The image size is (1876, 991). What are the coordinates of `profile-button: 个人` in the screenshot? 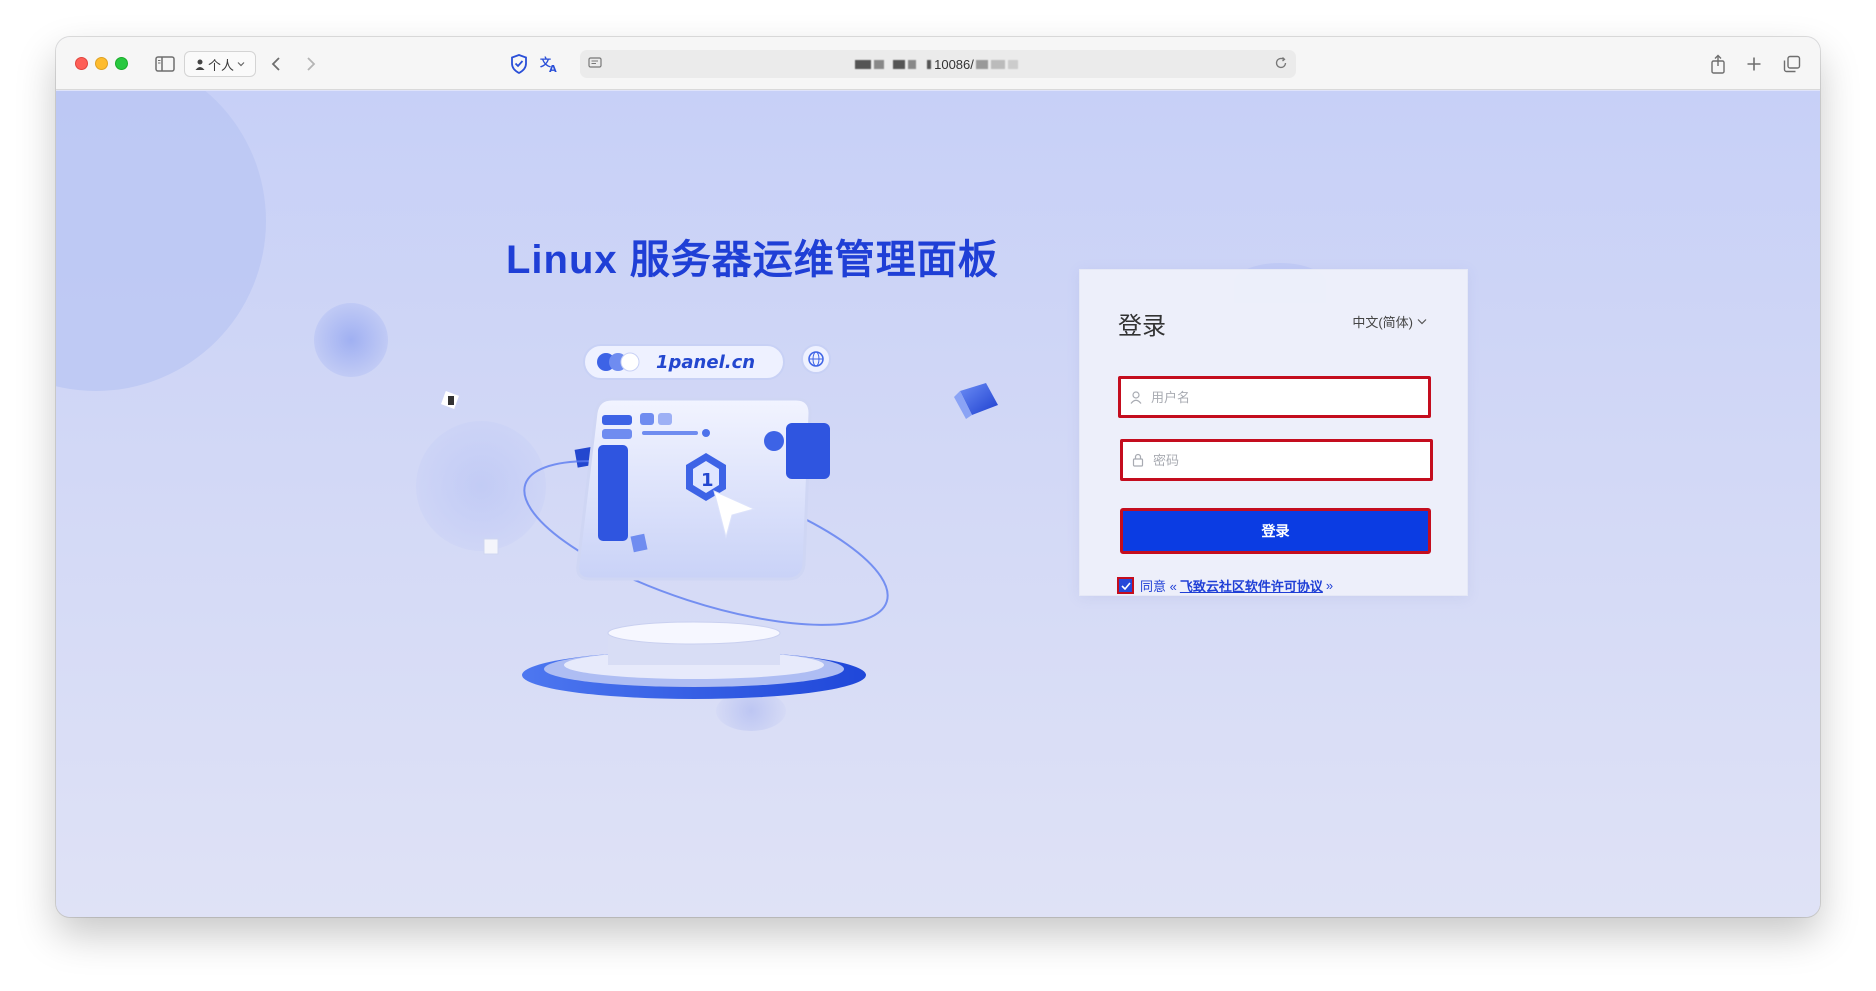 It's located at (220, 64).